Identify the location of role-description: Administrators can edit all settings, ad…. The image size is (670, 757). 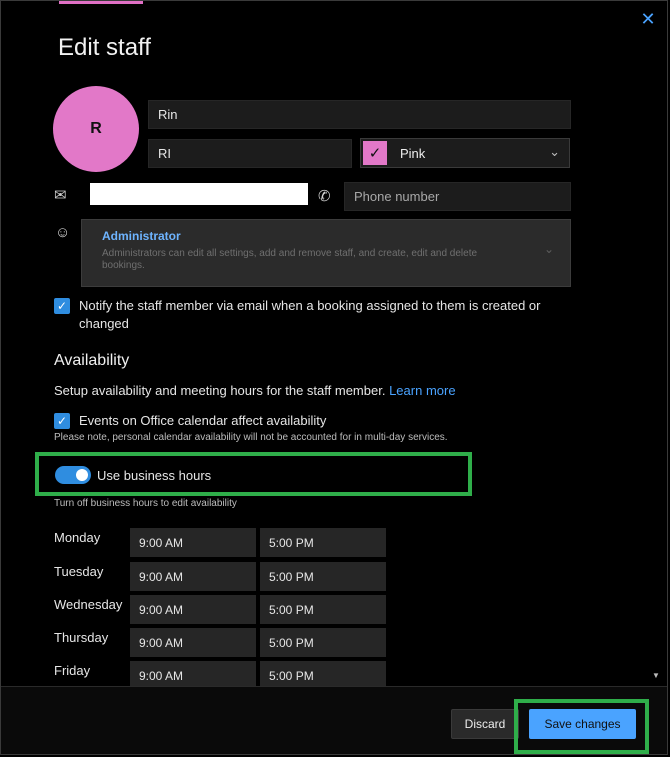
(290, 259).